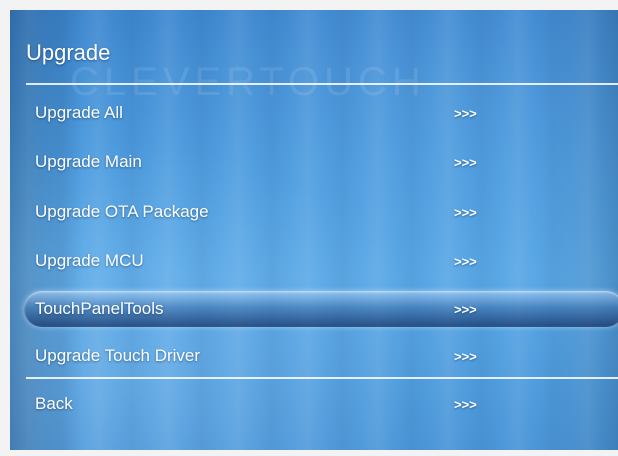  What do you see at coordinates (314, 357) in the screenshot?
I see `menu-item-upgrade-touch-driver: Upgrade Touch Driver >>>` at bounding box center [314, 357].